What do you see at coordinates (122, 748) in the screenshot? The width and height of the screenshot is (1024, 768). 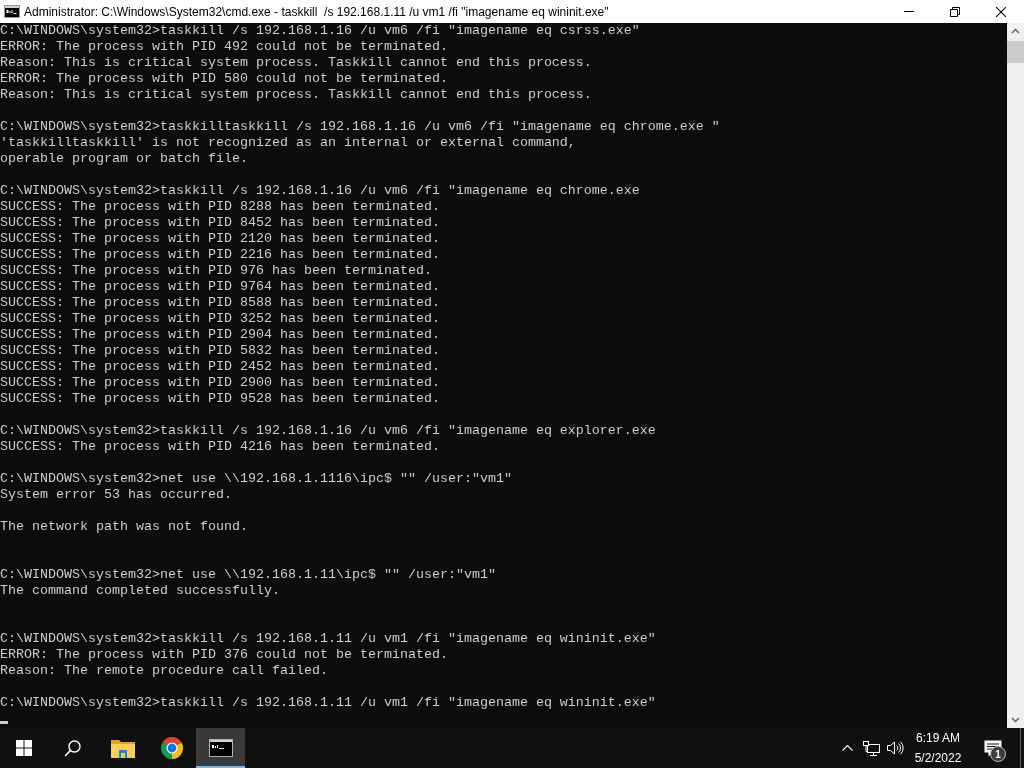 I see `folder-icon` at bounding box center [122, 748].